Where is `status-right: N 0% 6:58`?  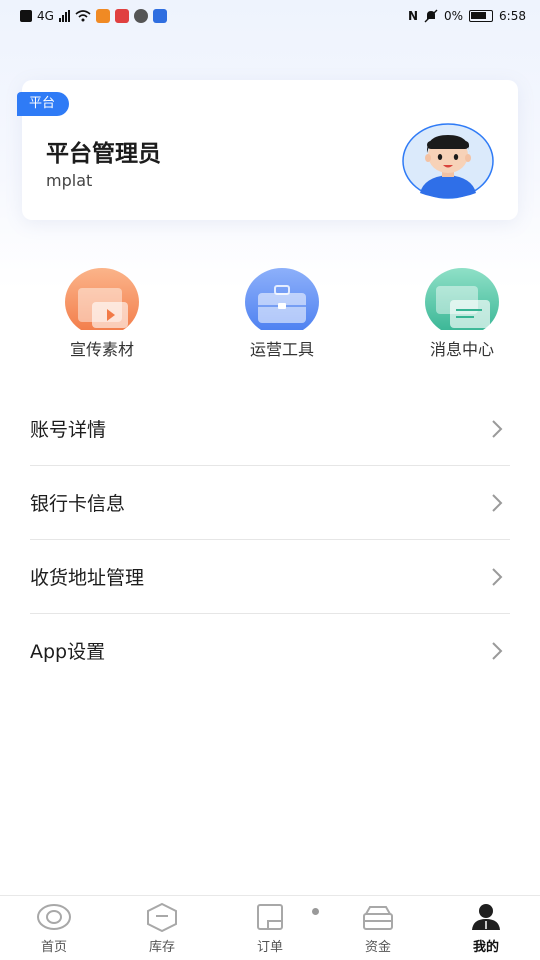 status-right: N 0% 6:58 is located at coordinates (467, 16).